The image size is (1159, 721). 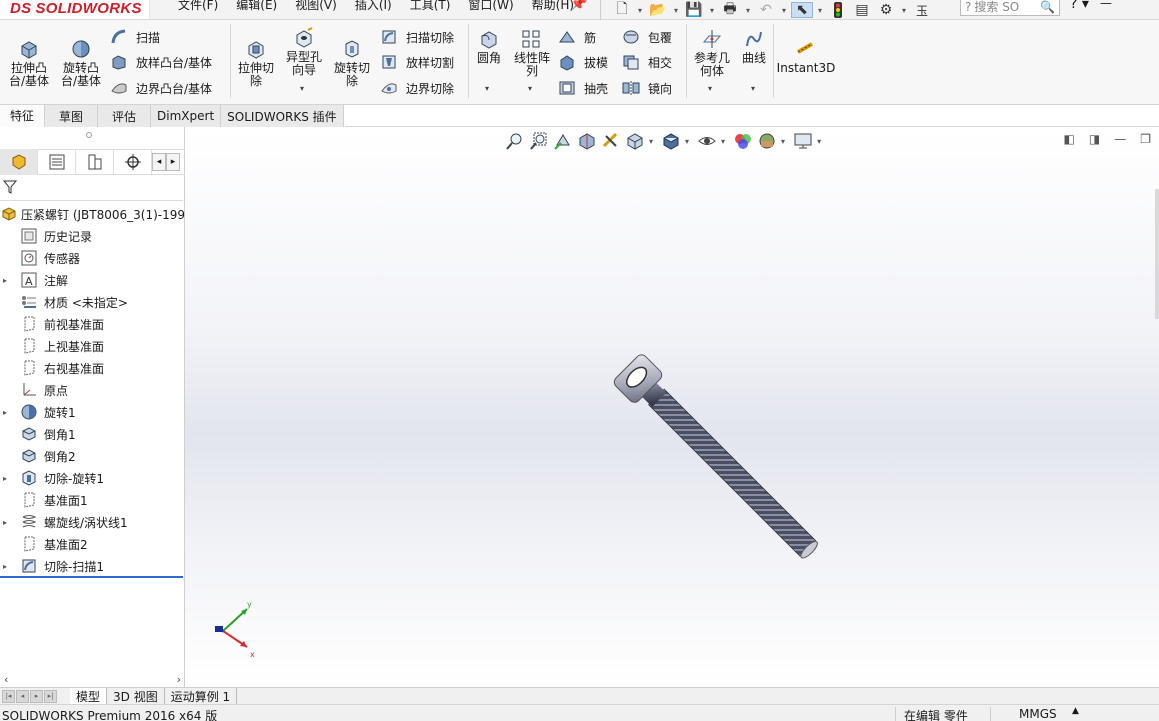 I want to click on rib-button: 筋, so click(x=577, y=37).